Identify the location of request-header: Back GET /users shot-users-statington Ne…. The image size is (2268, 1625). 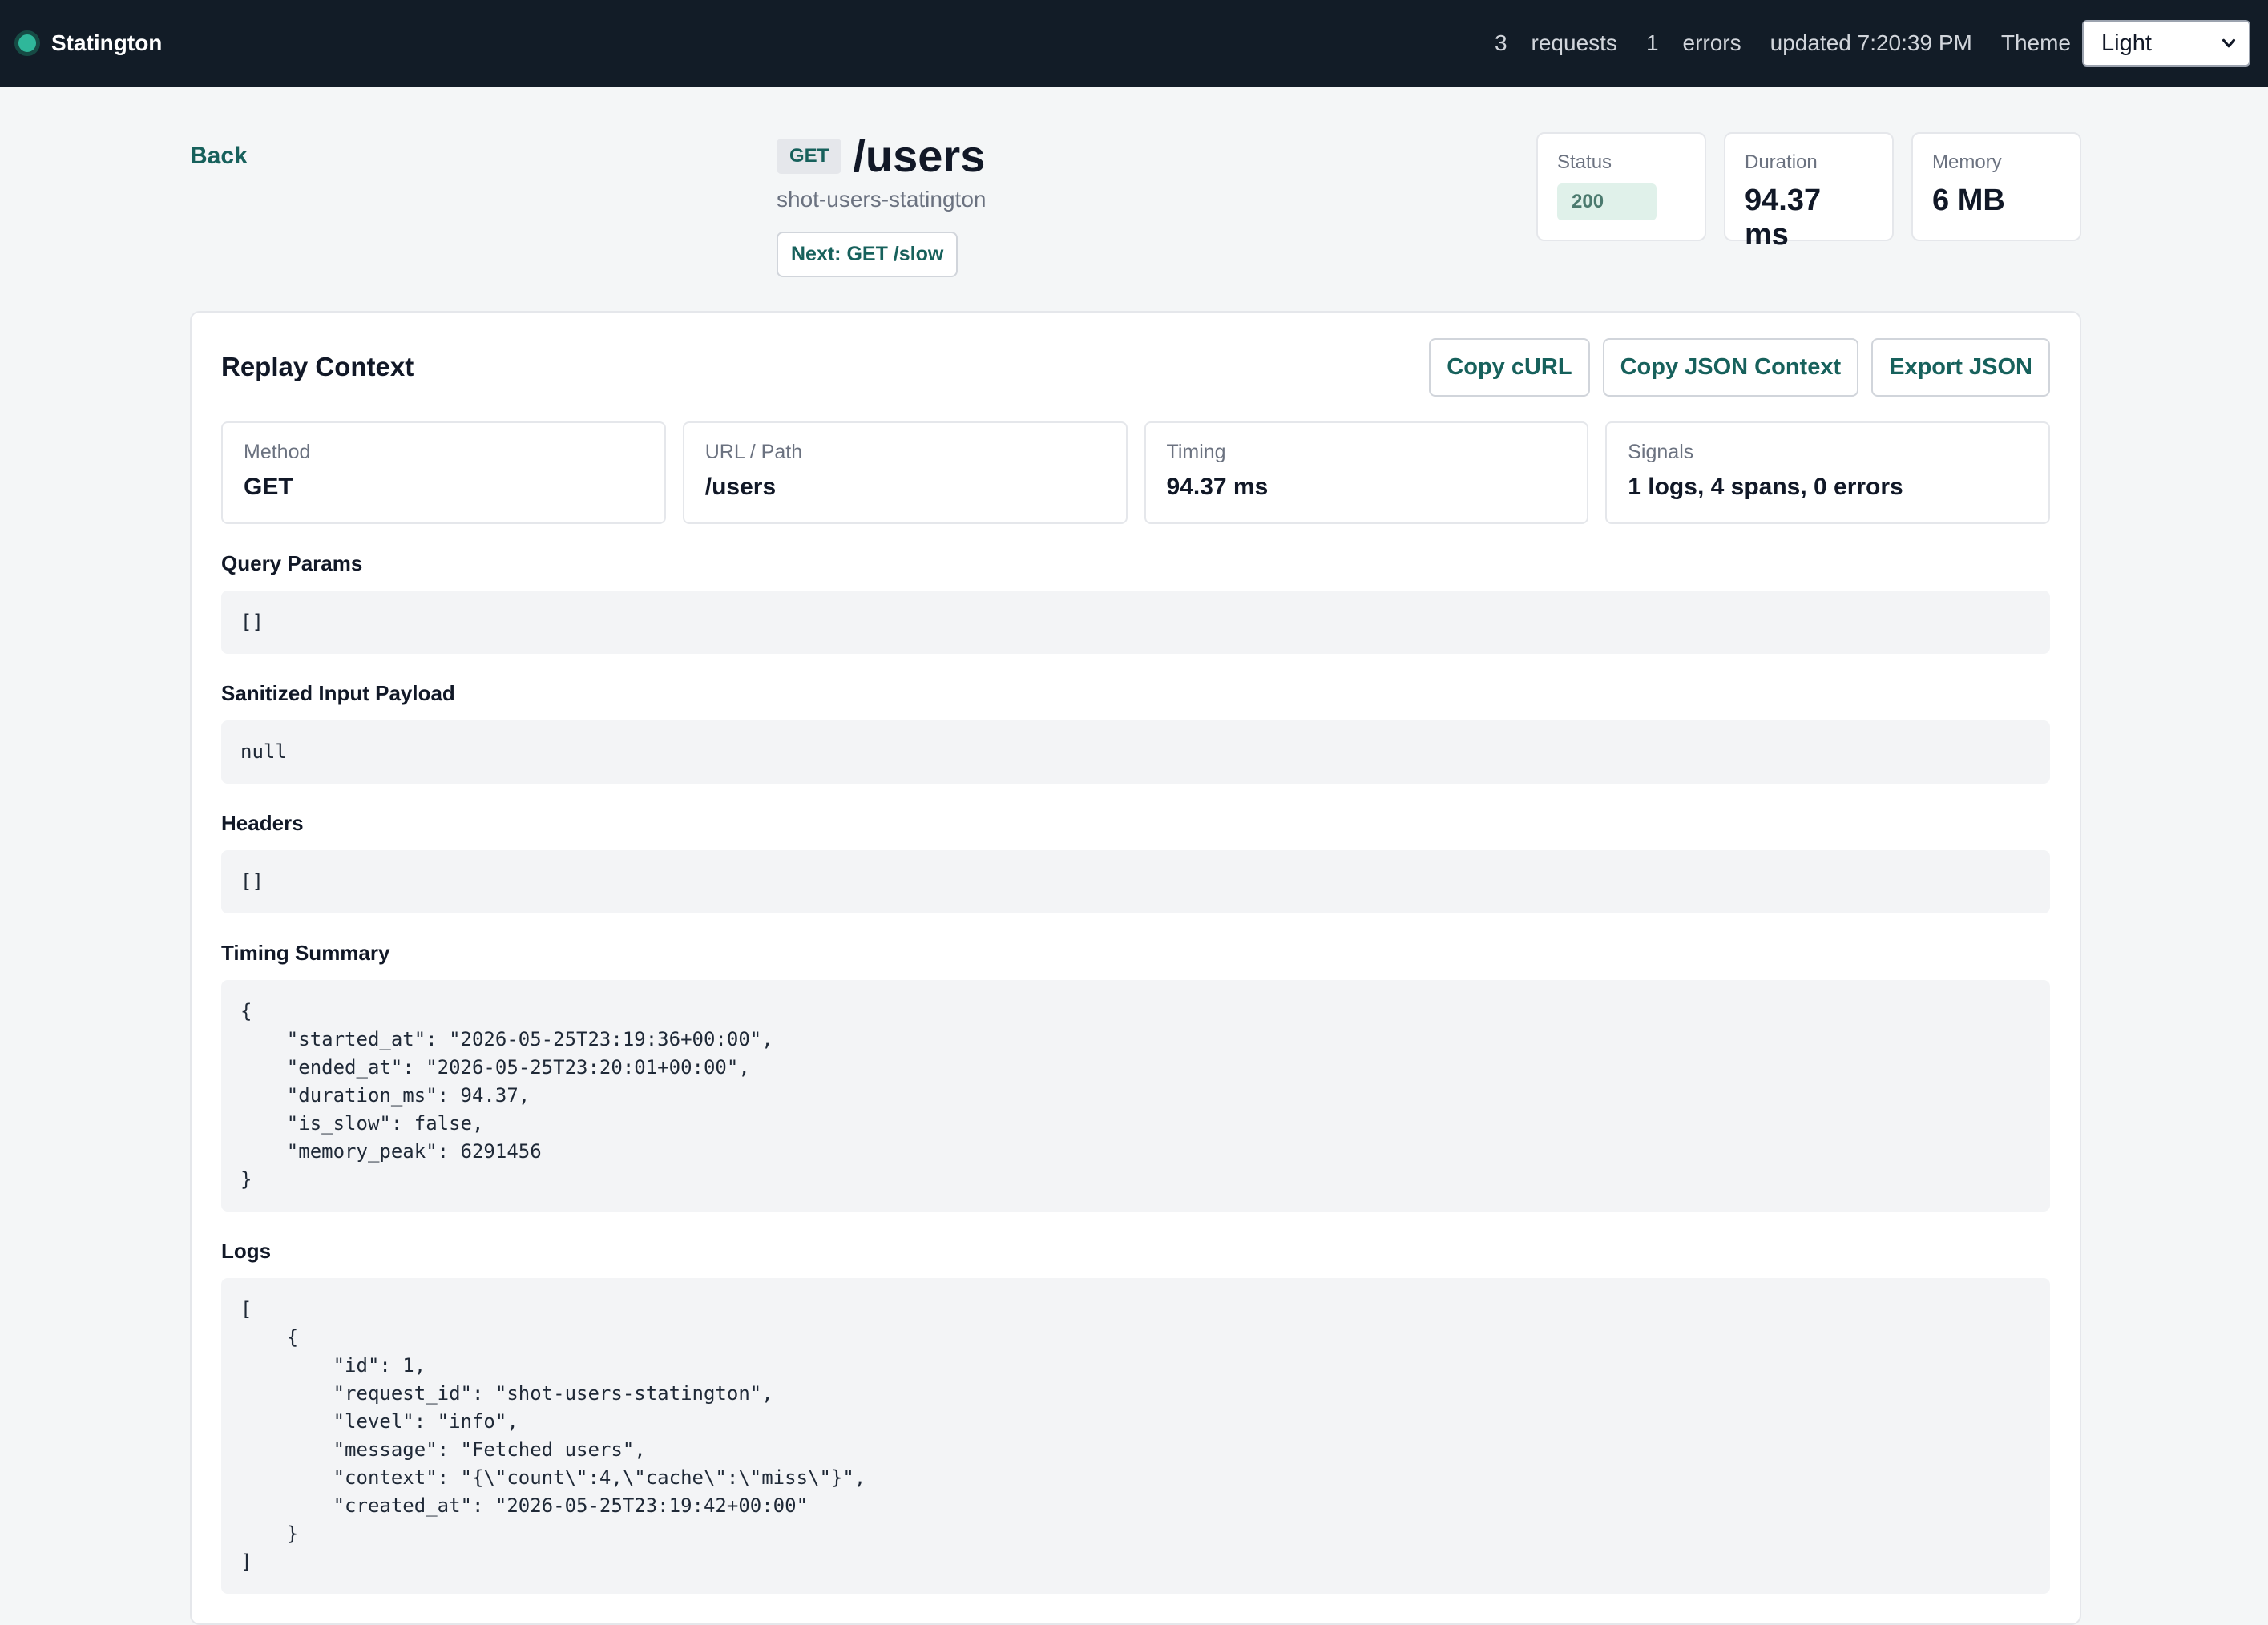
(1134, 199).